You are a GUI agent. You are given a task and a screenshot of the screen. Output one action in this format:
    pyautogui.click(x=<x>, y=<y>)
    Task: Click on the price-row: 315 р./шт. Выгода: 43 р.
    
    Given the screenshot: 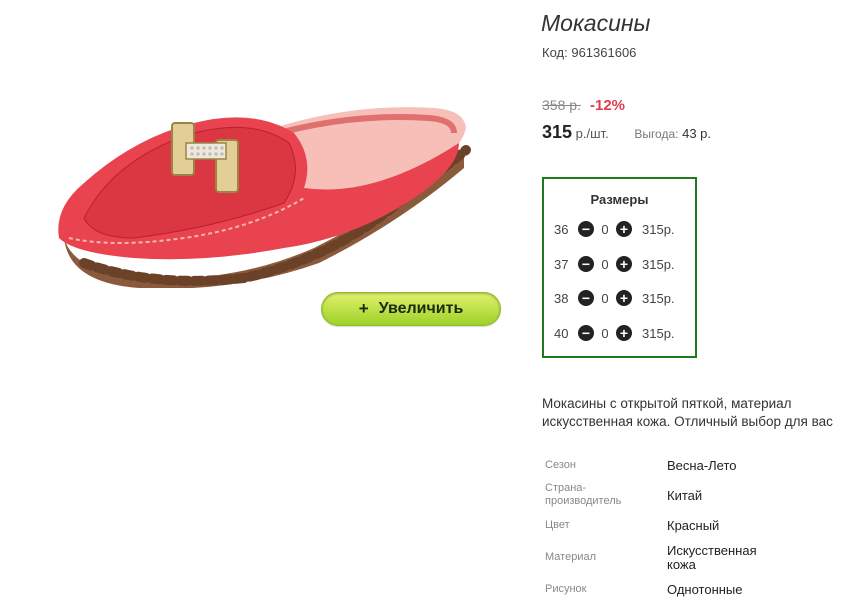 What is the action you would take?
    pyautogui.click(x=626, y=132)
    